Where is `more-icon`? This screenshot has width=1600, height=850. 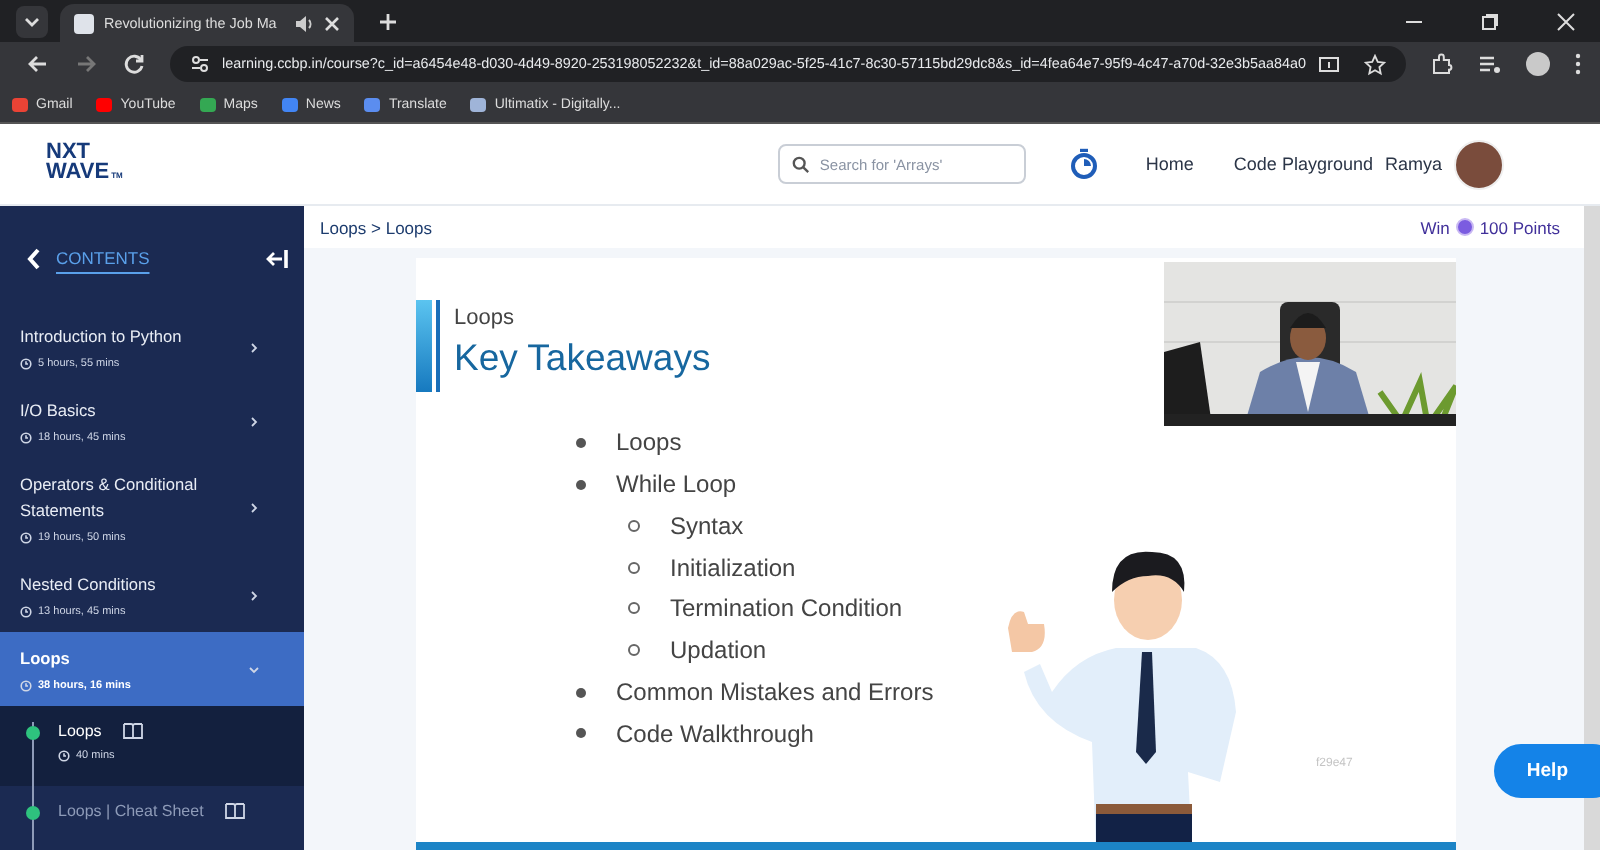 more-icon is located at coordinates (1578, 64).